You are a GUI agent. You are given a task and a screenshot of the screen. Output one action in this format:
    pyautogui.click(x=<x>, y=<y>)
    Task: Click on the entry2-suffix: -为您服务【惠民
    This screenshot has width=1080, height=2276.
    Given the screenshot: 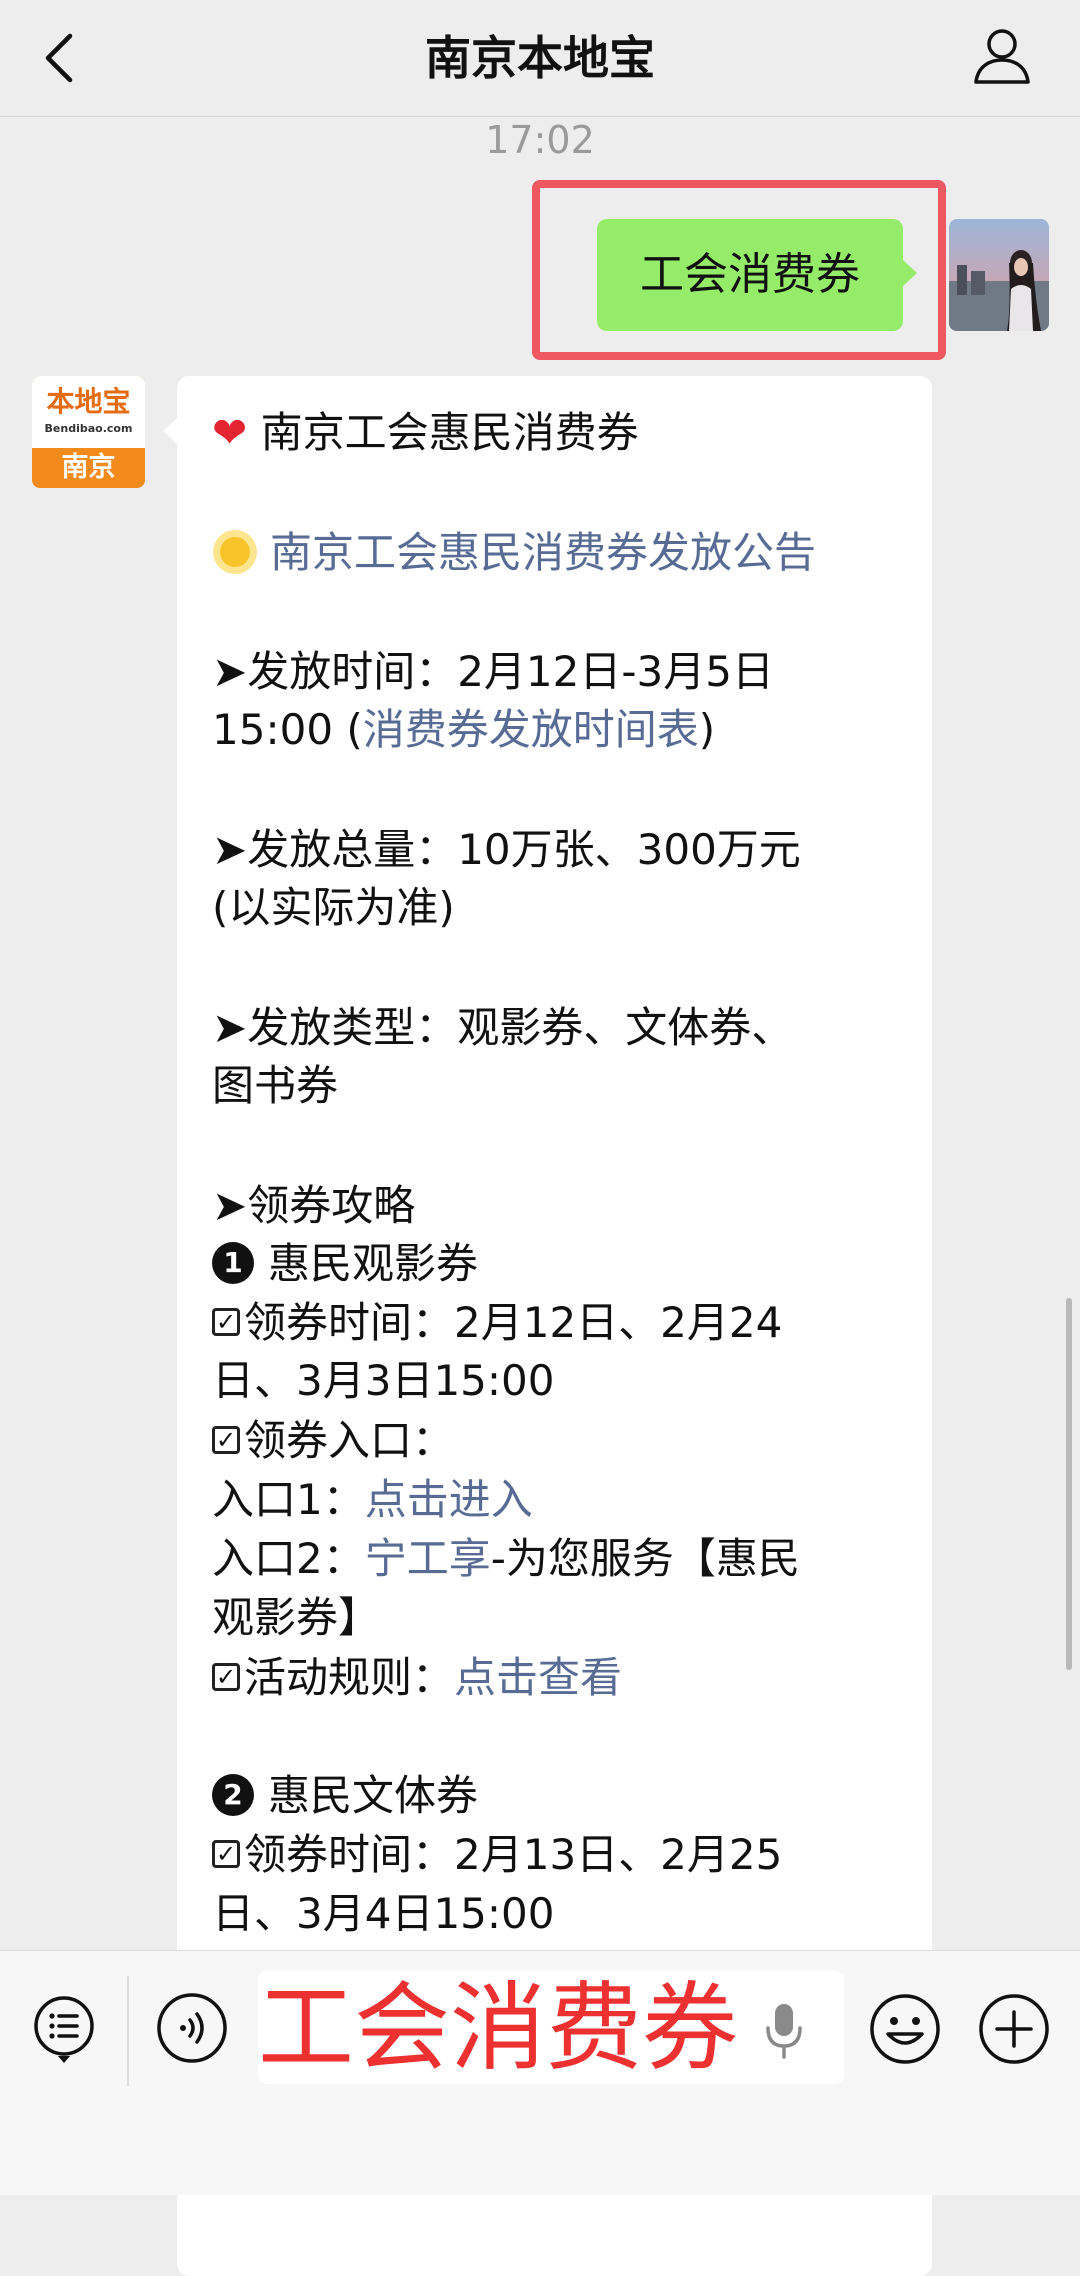 What is the action you would take?
    pyautogui.click(x=645, y=1558)
    